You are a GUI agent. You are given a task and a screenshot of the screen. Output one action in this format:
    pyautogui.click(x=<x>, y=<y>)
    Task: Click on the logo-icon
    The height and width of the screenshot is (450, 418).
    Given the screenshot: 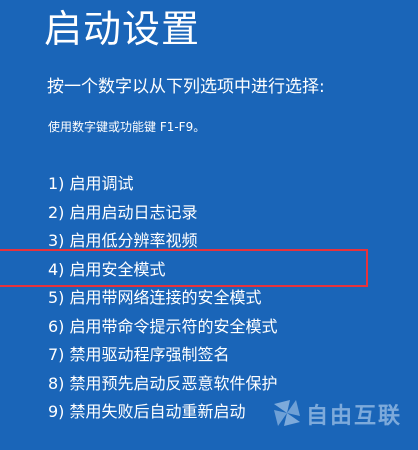 What is the action you would take?
    pyautogui.click(x=287, y=413)
    